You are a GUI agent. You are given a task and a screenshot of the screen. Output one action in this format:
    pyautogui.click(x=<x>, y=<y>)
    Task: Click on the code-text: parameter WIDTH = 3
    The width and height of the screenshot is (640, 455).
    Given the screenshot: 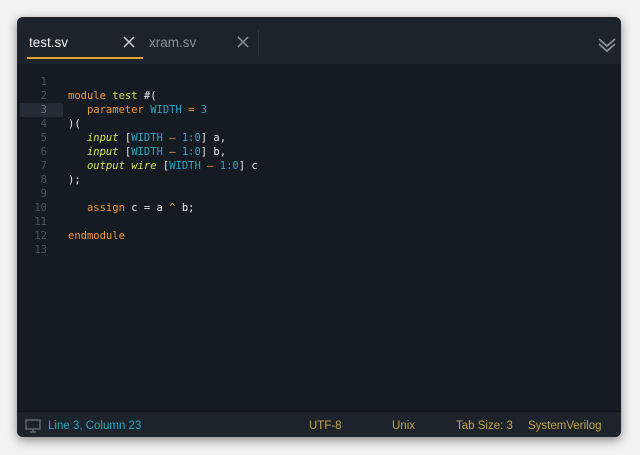 What is the action you would take?
    pyautogui.click(x=137, y=110)
    